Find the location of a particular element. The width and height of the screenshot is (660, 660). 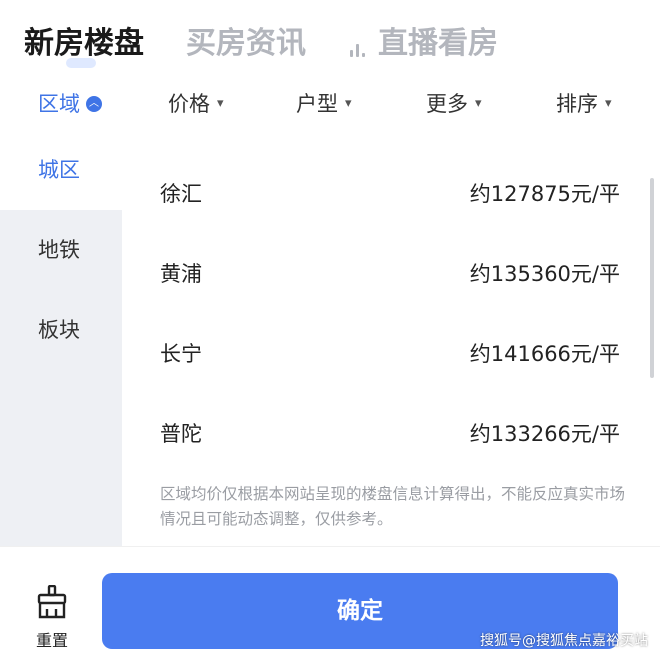

district-name: 长宁 is located at coordinates (181, 354).